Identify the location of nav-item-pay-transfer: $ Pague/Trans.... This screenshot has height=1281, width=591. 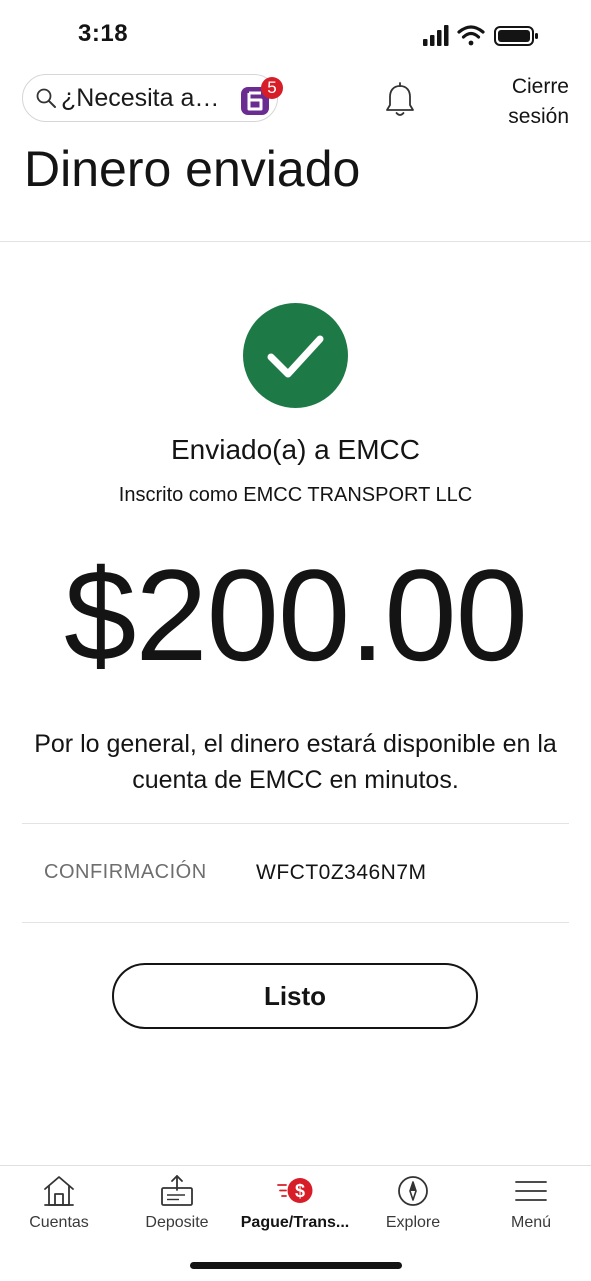
(295, 1206).